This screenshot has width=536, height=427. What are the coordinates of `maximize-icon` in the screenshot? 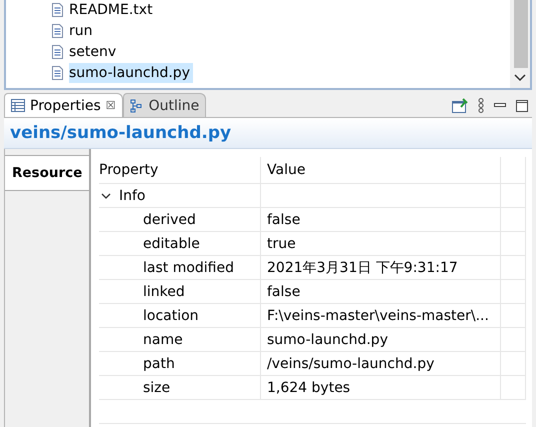 It's located at (522, 106).